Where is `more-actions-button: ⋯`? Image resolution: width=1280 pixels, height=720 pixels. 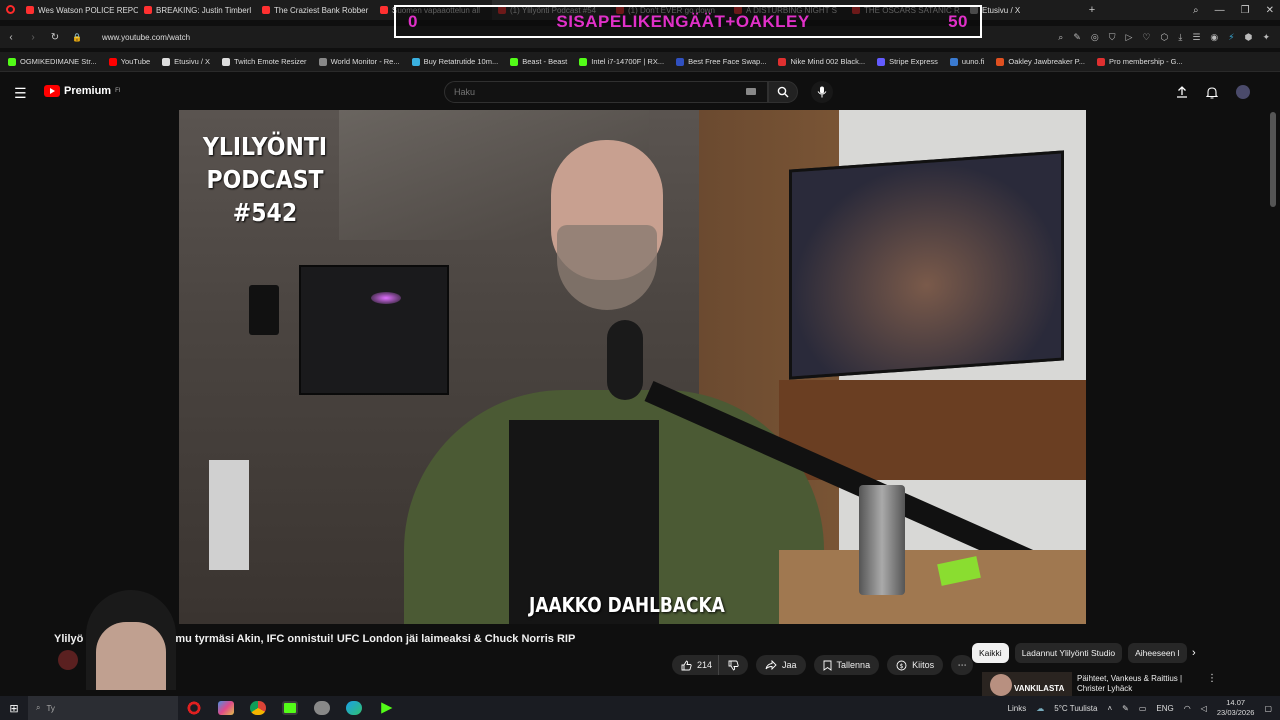
more-actions-button: ⋯ is located at coordinates (962, 665).